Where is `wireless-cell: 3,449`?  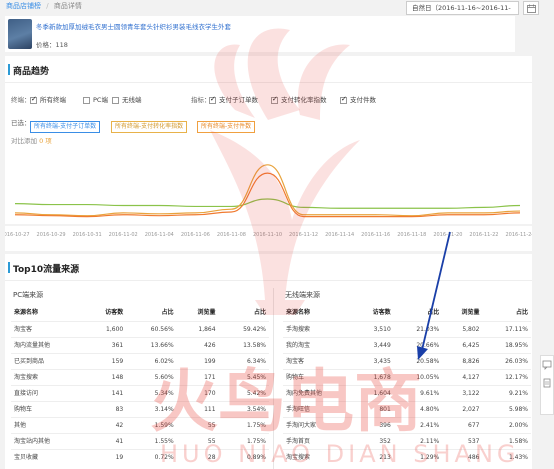
wireless-cell: 3,449 is located at coordinates (373, 344).